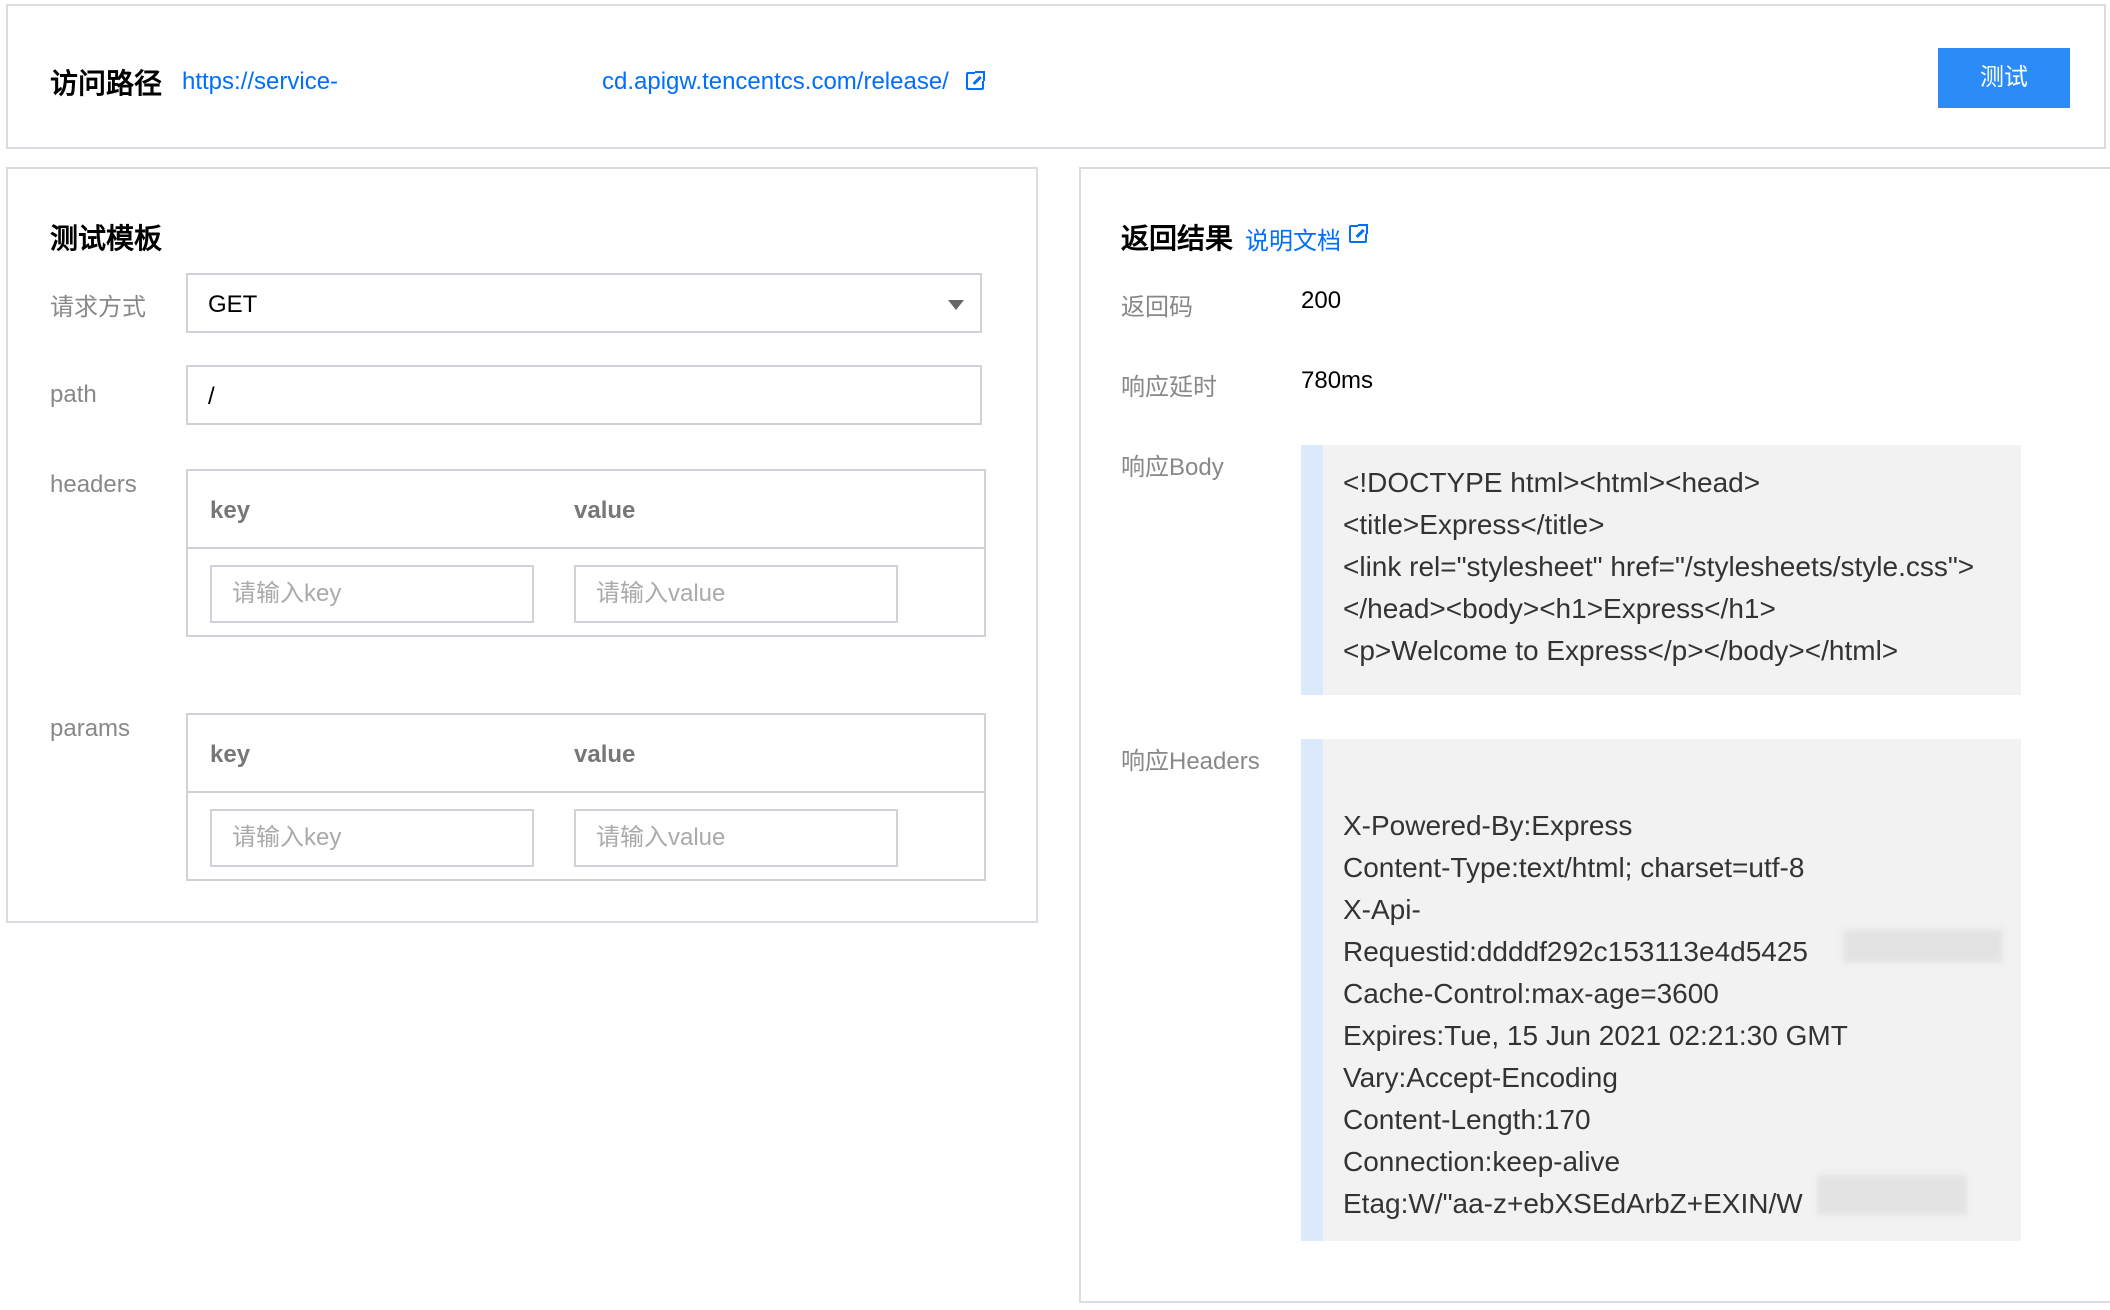 This screenshot has height=1310, width=2110. What do you see at coordinates (1172, 467) in the screenshot?
I see `response-body-label: 响应Body` at bounding box center [1172, 467].